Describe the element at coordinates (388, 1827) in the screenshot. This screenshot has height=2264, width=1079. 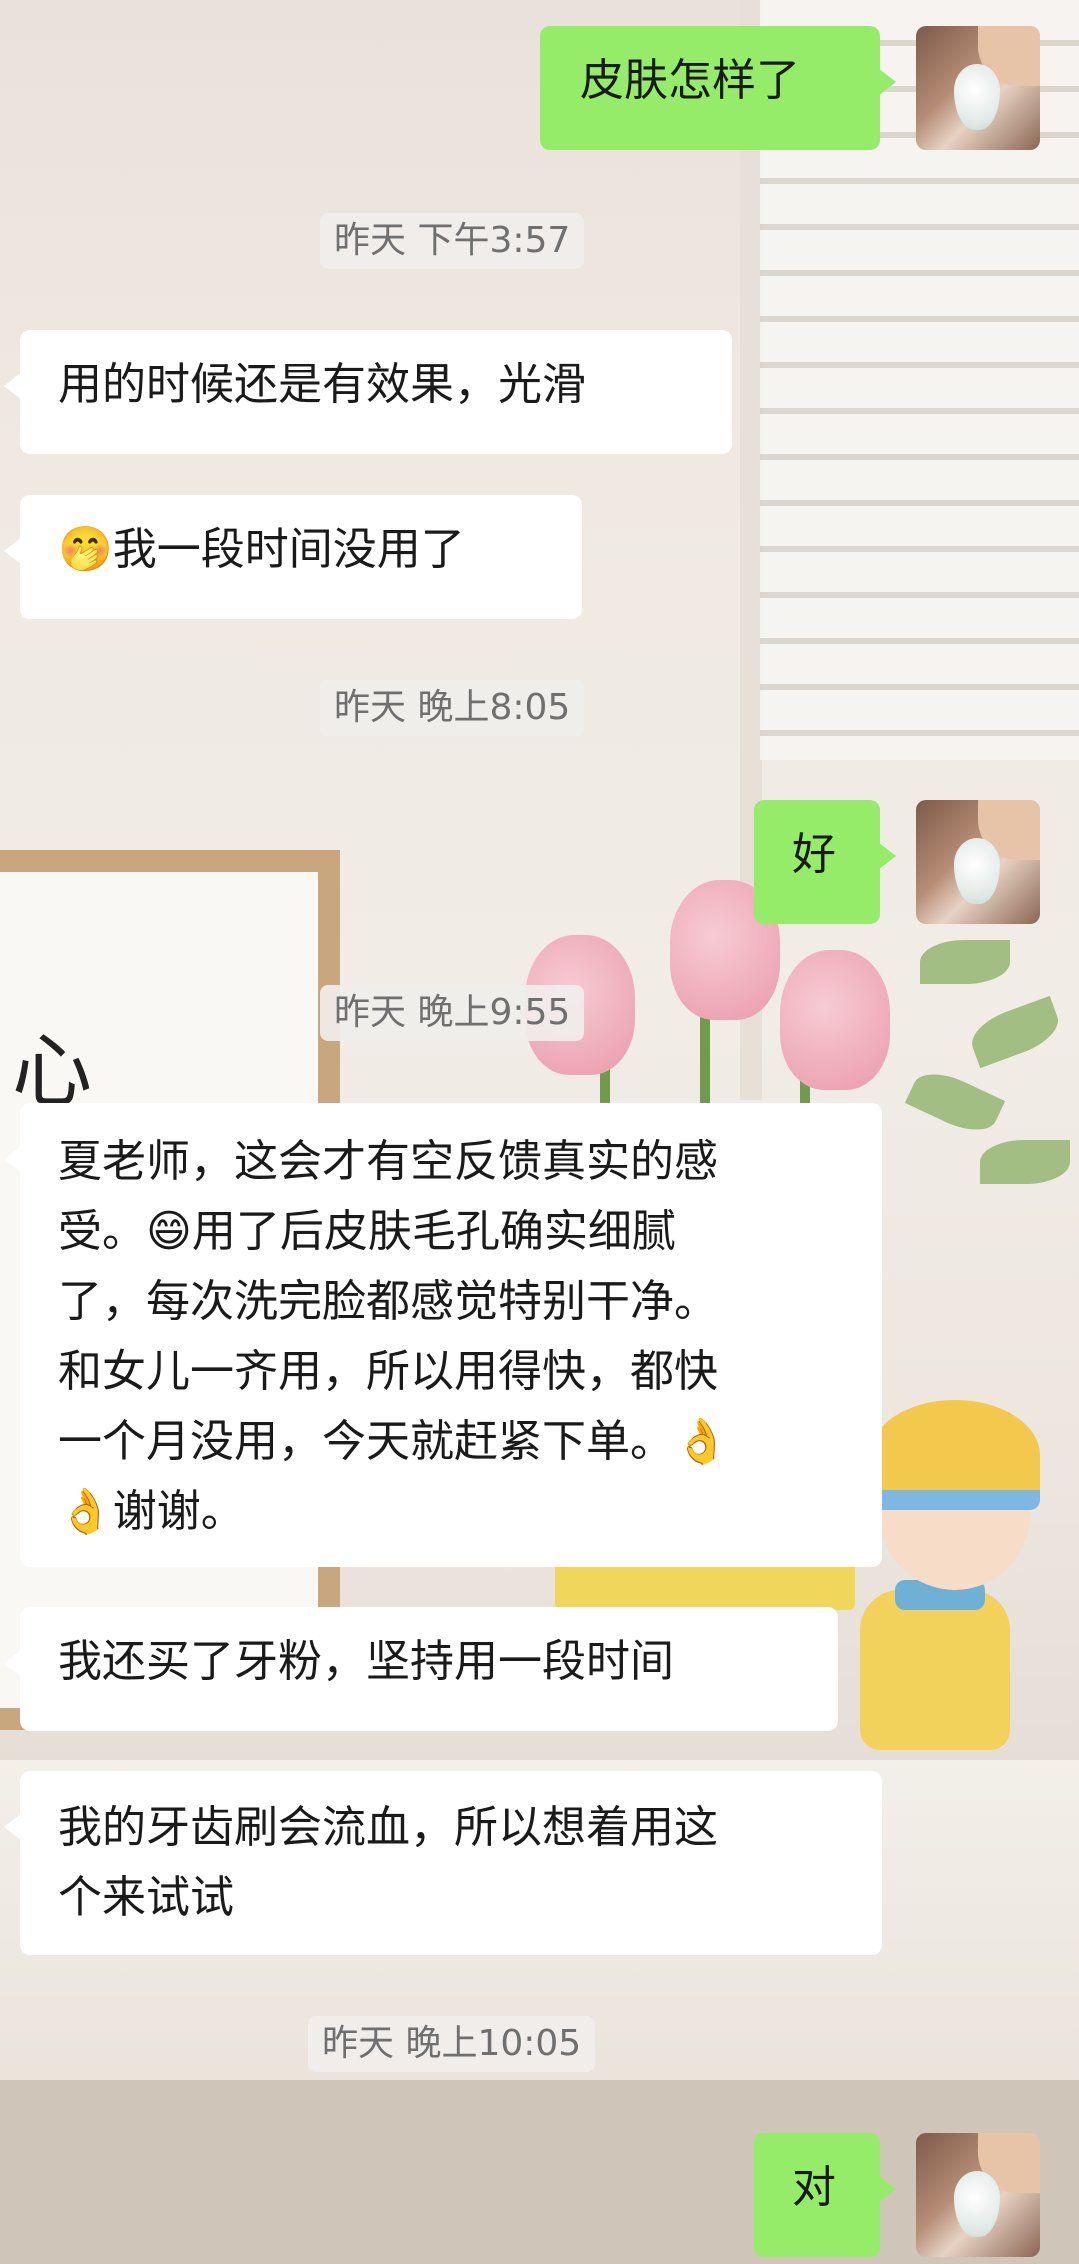
I see `message-line: 我的牙齿刷会流血，所以想着用这` at that location.